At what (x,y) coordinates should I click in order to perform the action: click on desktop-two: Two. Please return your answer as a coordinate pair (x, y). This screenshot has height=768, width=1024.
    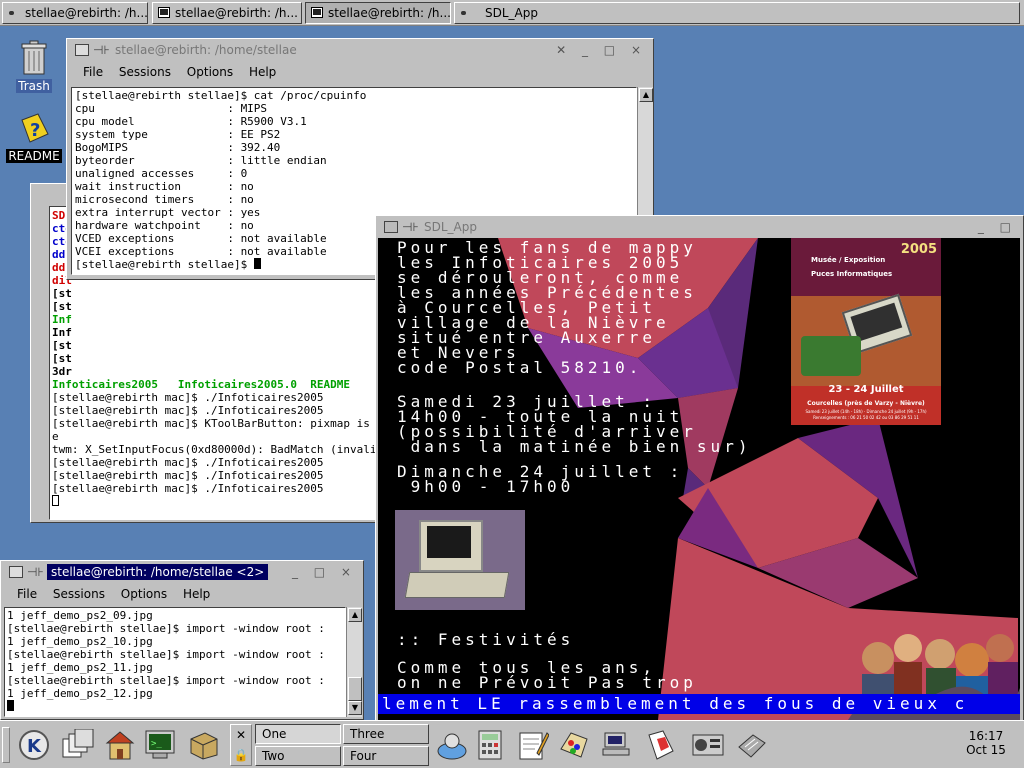
    Looking at the image, I should click on (298, 756).